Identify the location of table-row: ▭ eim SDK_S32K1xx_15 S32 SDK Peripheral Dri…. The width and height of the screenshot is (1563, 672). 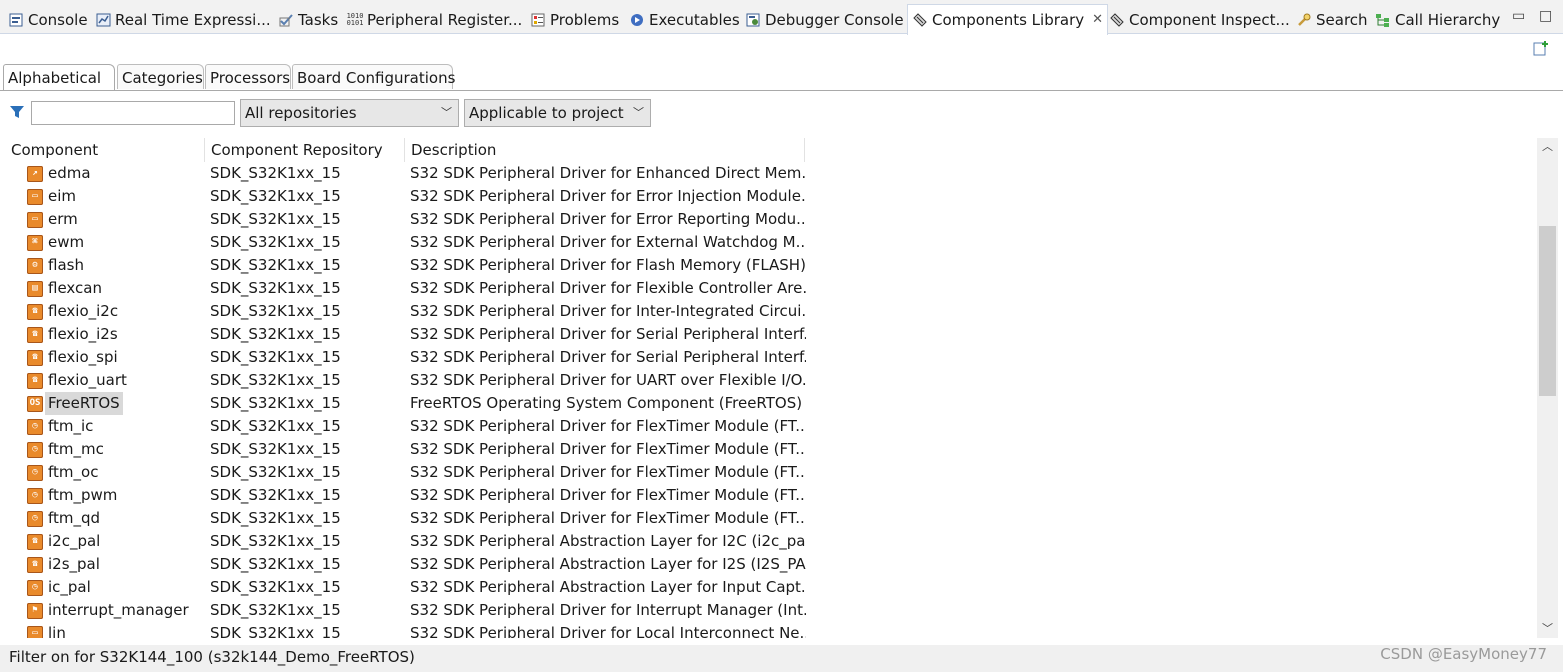
(768, 196).